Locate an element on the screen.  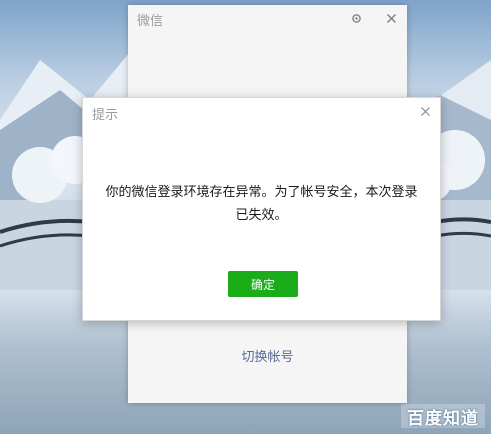
switch-account-link: 切换帐号 is located at coordinates (267, 355).